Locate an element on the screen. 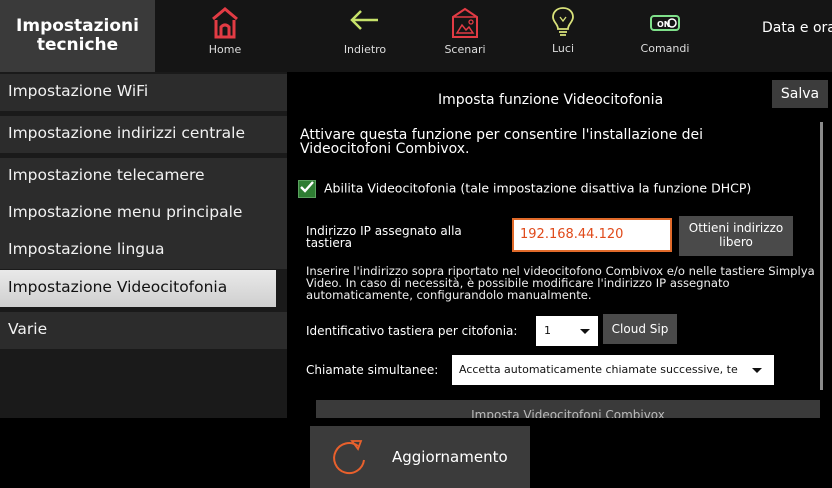 The height and width of the screenshot is (488, 832). page-title: Impostazioni tecniche is located at coordinates (77, 36).